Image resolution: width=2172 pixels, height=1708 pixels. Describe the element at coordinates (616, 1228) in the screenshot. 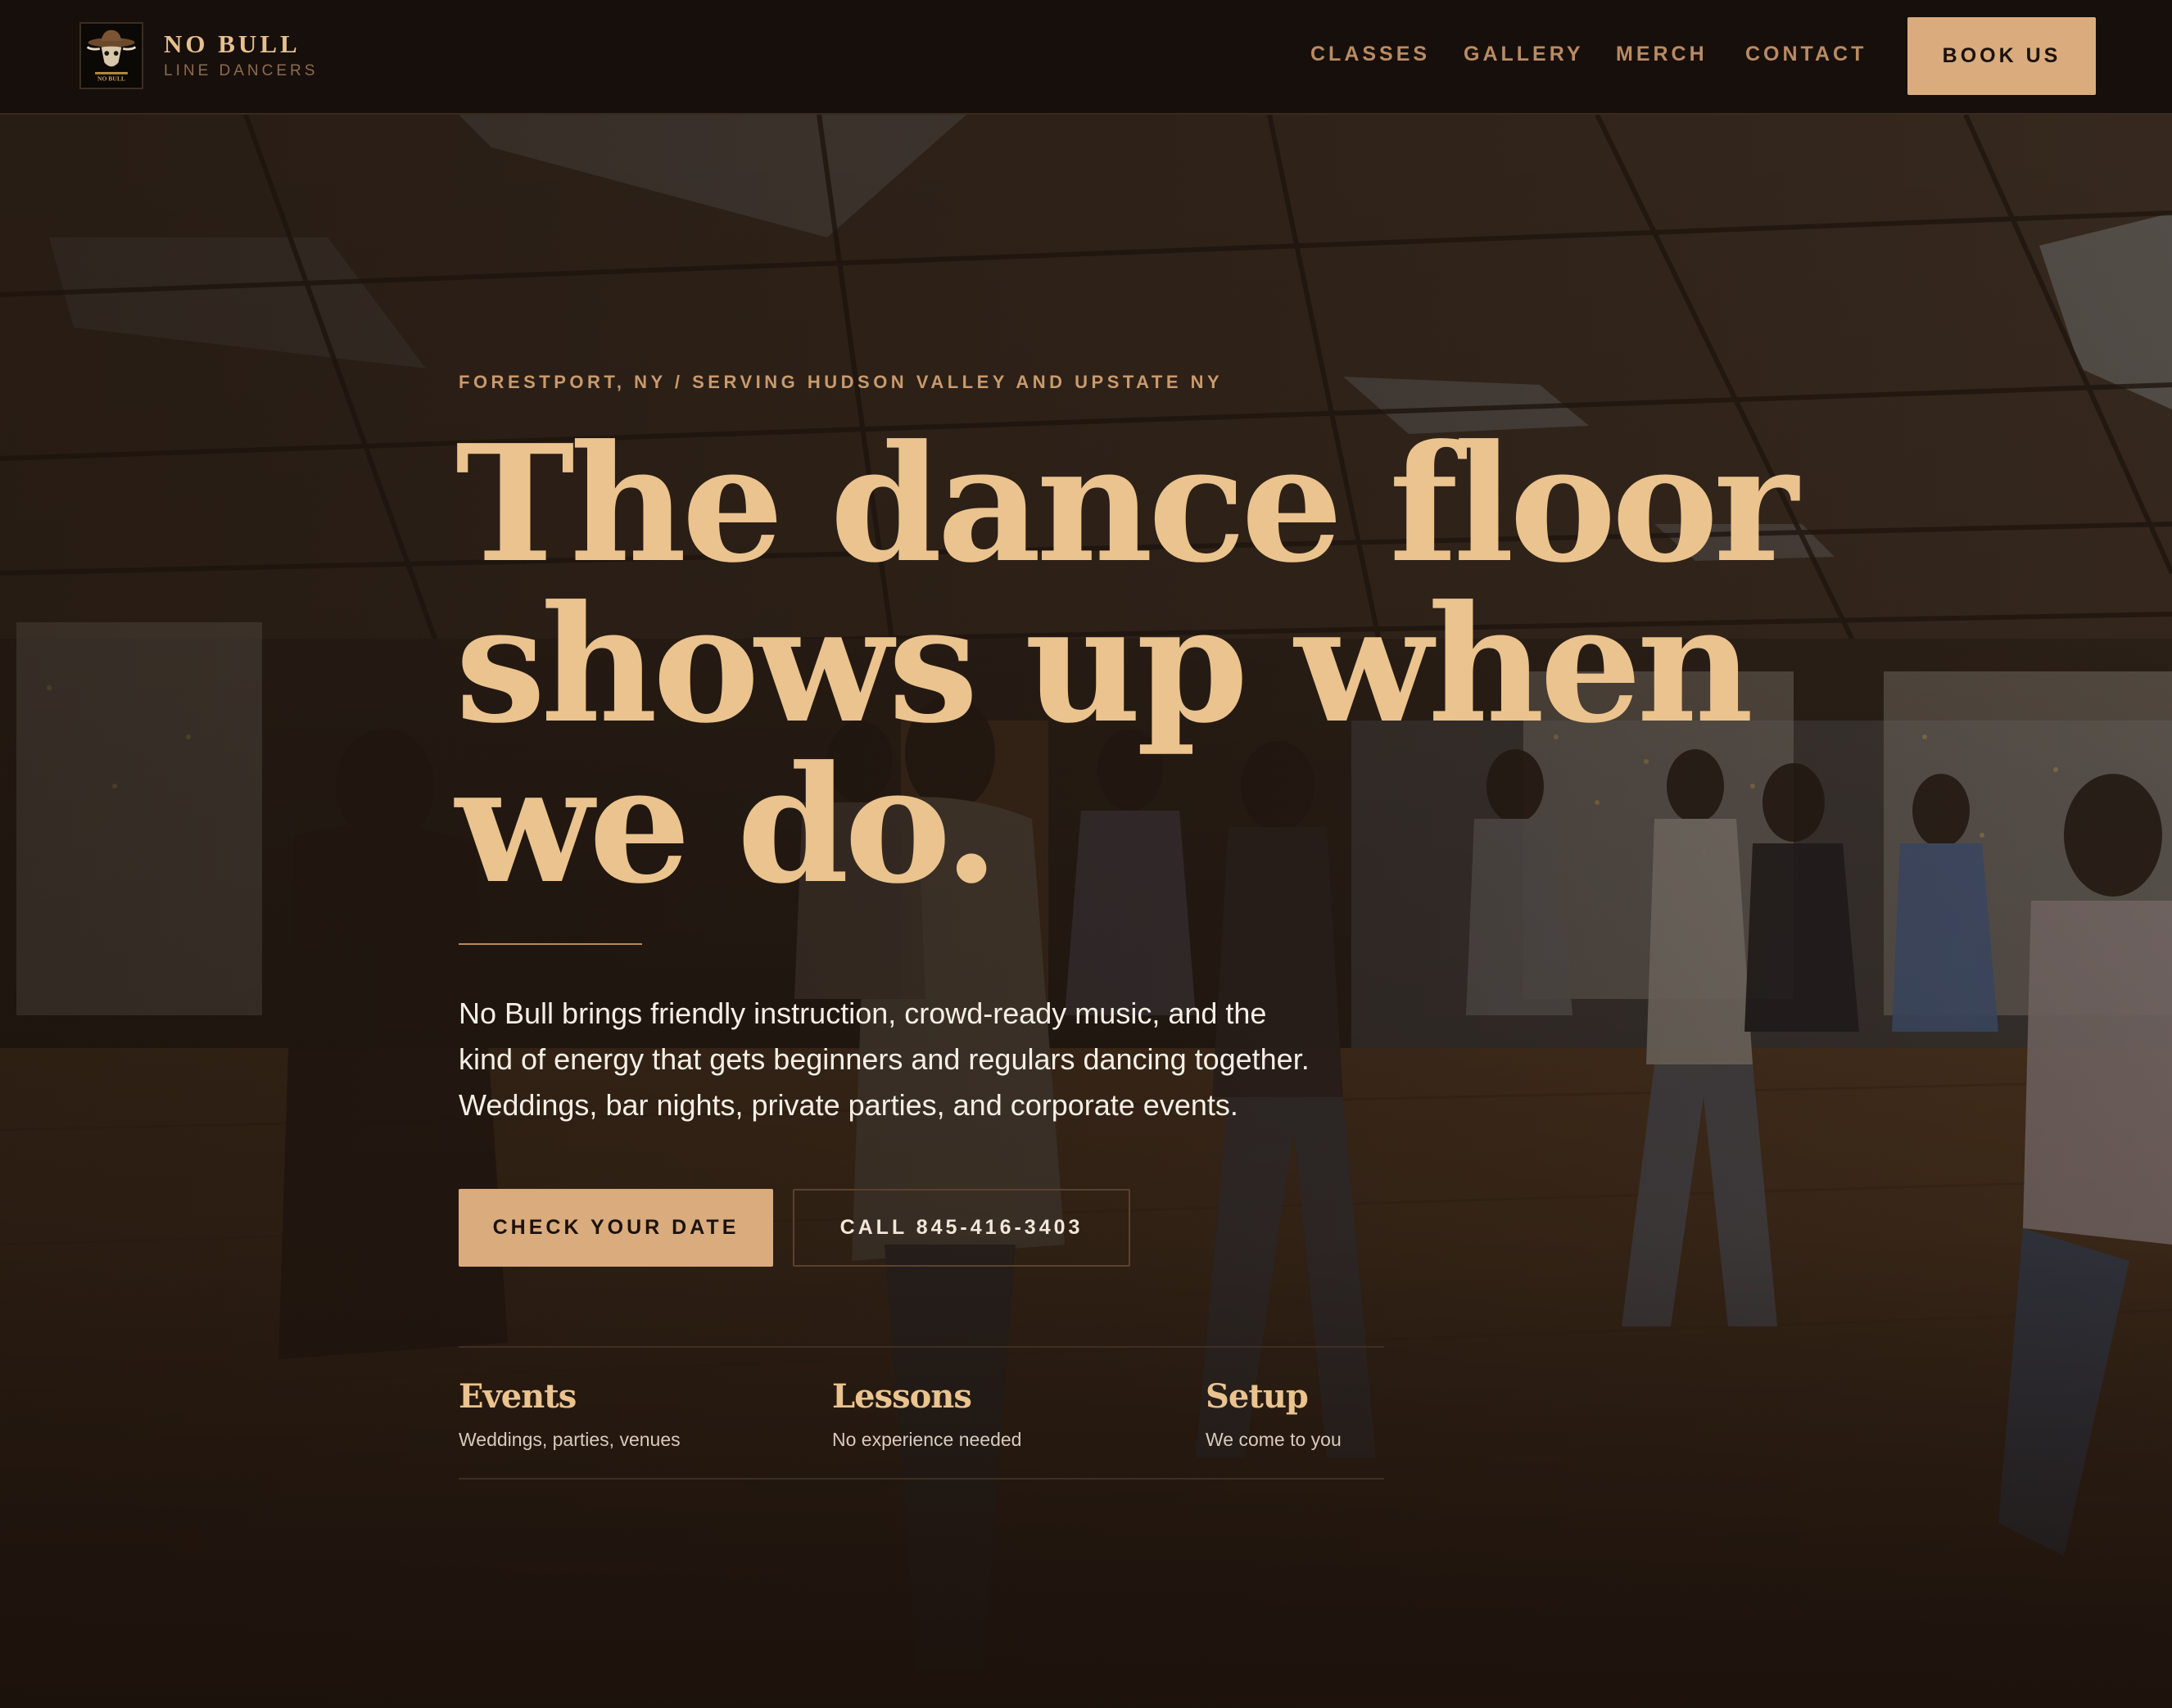

I see `check-your-date-button: CHECK YOUR DATE` at that location.